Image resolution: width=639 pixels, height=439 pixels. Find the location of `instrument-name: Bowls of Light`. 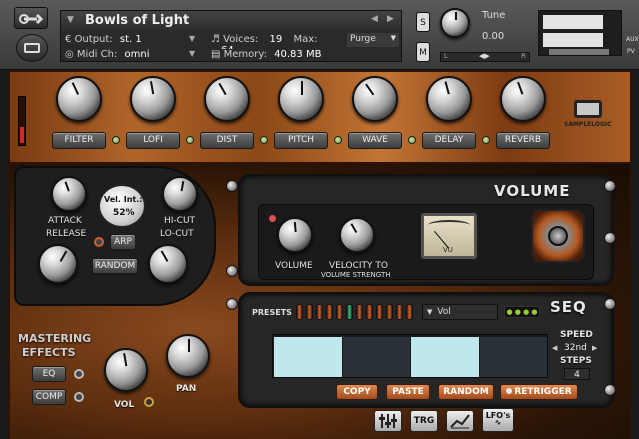

instrument-name: Bowls of Light is located at coordinates (137, 20).